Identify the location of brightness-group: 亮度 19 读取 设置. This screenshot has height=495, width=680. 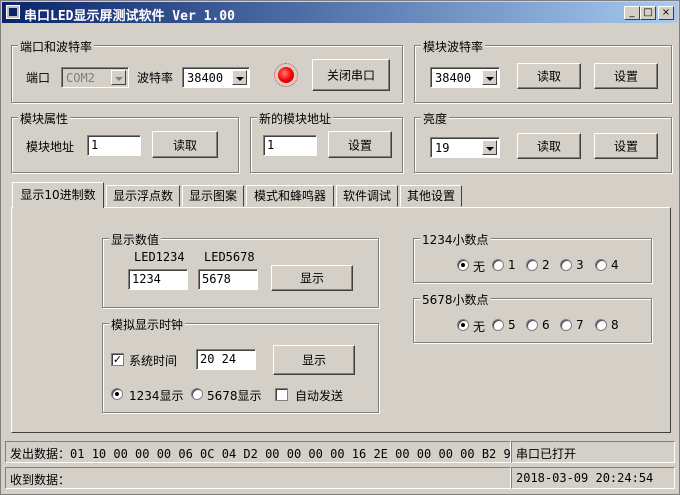
(543, 141).